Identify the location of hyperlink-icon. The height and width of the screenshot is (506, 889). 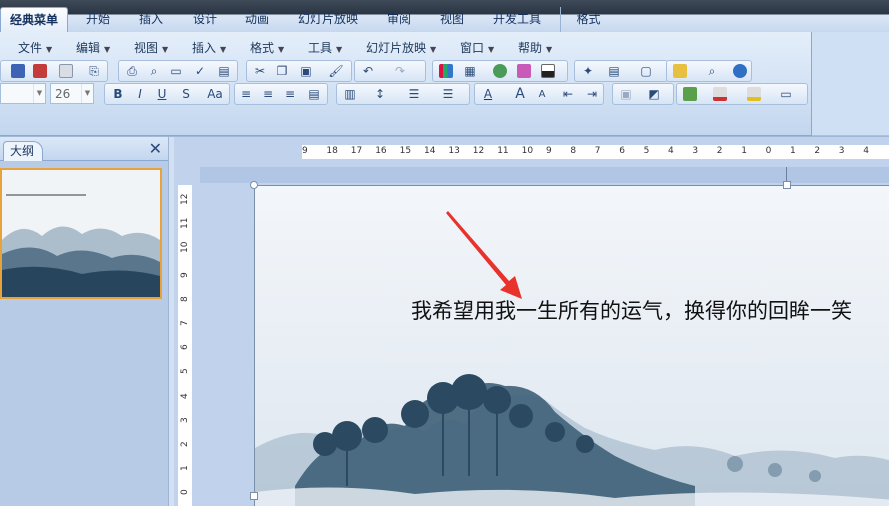
(500, 71).